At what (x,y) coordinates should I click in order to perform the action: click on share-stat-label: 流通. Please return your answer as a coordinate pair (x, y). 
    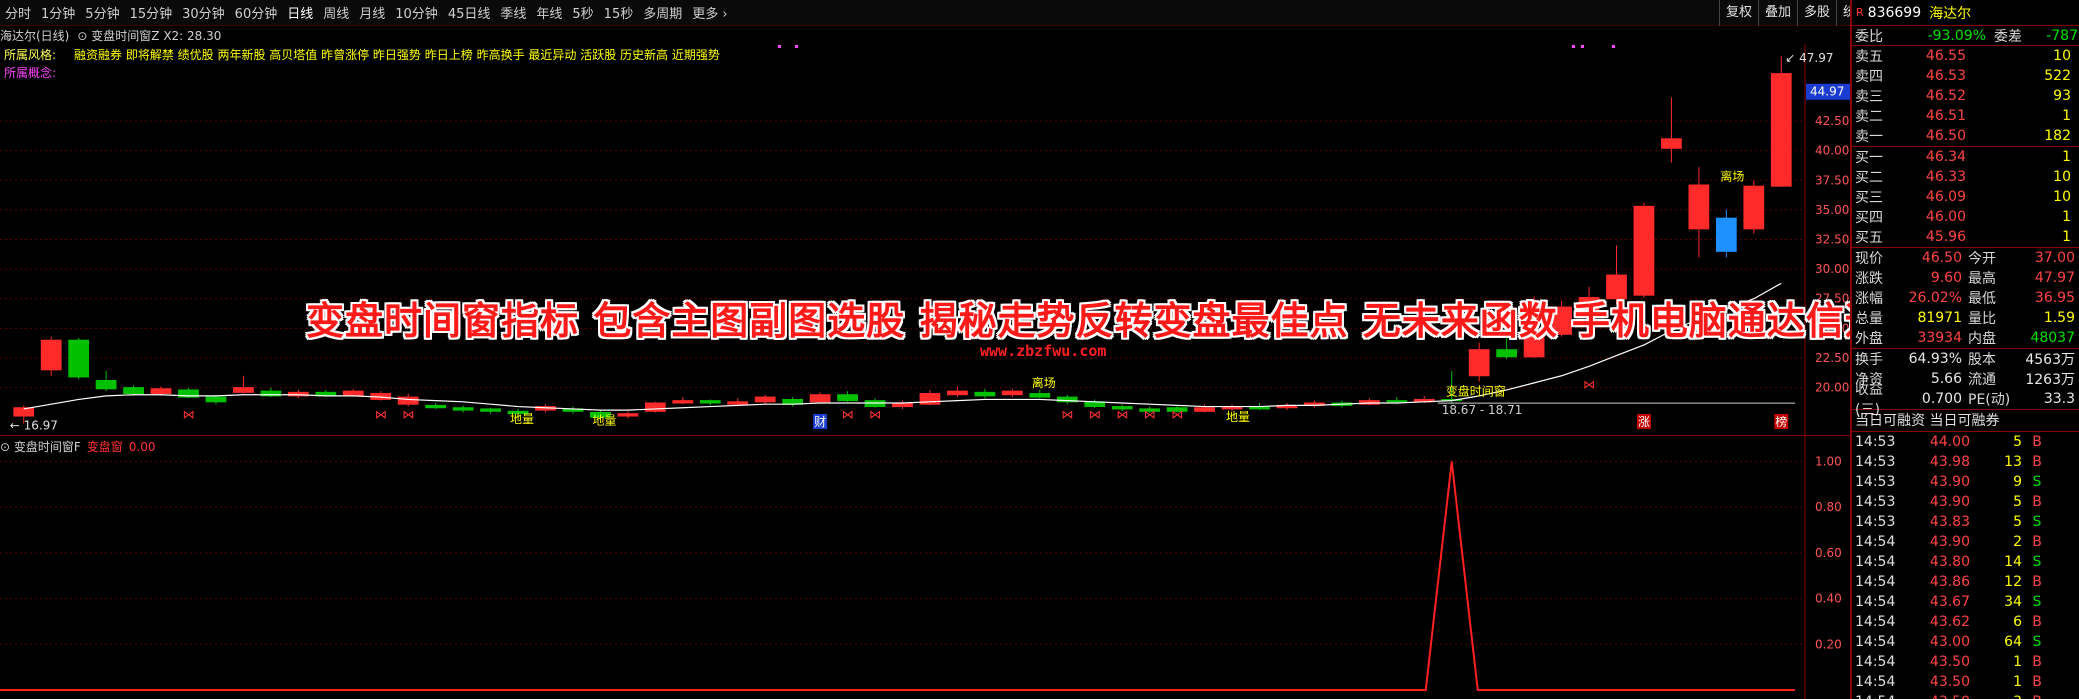
    Looking at the image, I should click on (1982, 380).